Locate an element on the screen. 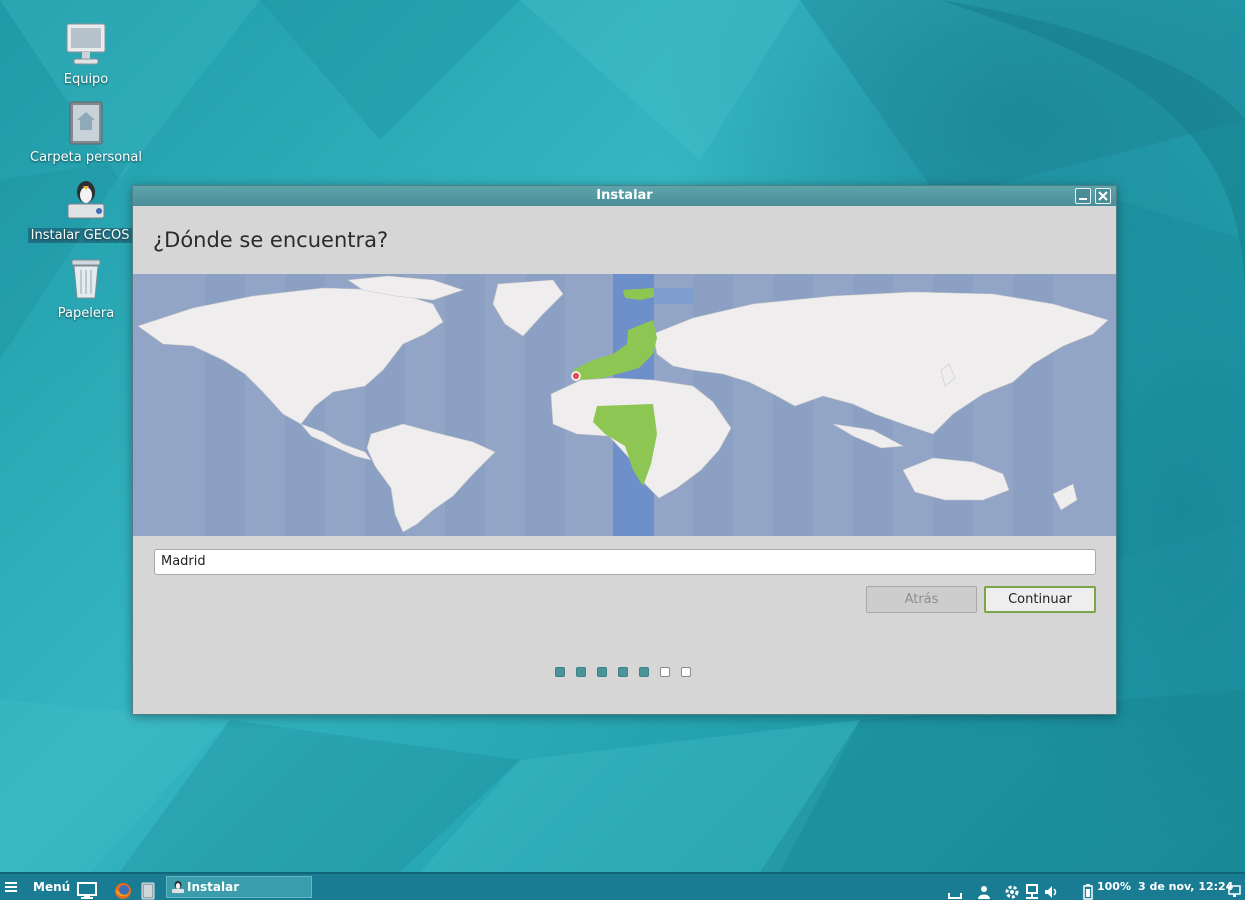  desktop-icon-label: Equipo is located at coordinates (86, 79).